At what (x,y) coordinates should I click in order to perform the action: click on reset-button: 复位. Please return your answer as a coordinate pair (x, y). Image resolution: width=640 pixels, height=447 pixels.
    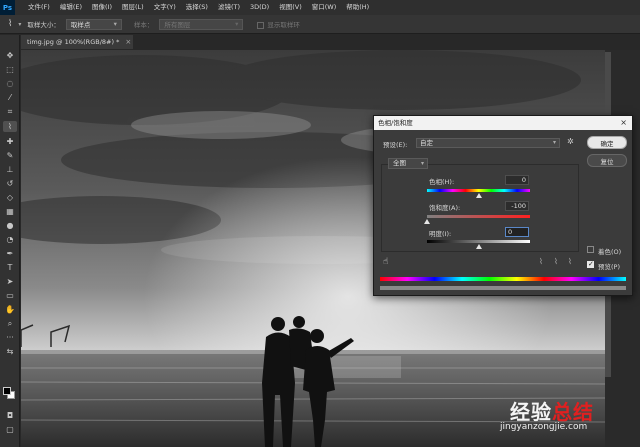
    Looking at the image, I should click on (607, 160).